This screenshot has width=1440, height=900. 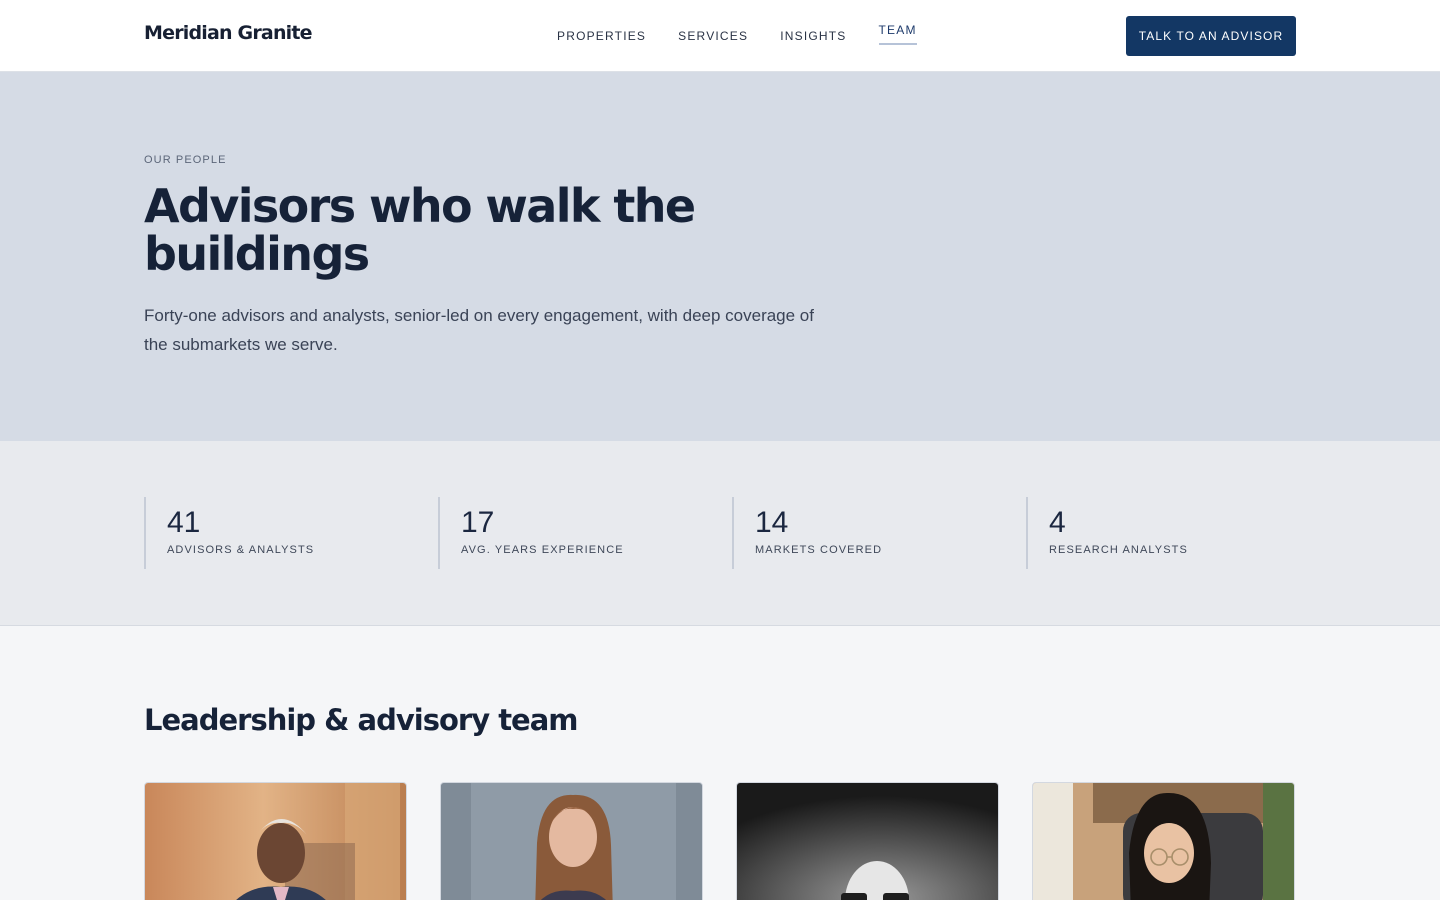 I want to click on stat-value: 14, so click(x=772, y=522).